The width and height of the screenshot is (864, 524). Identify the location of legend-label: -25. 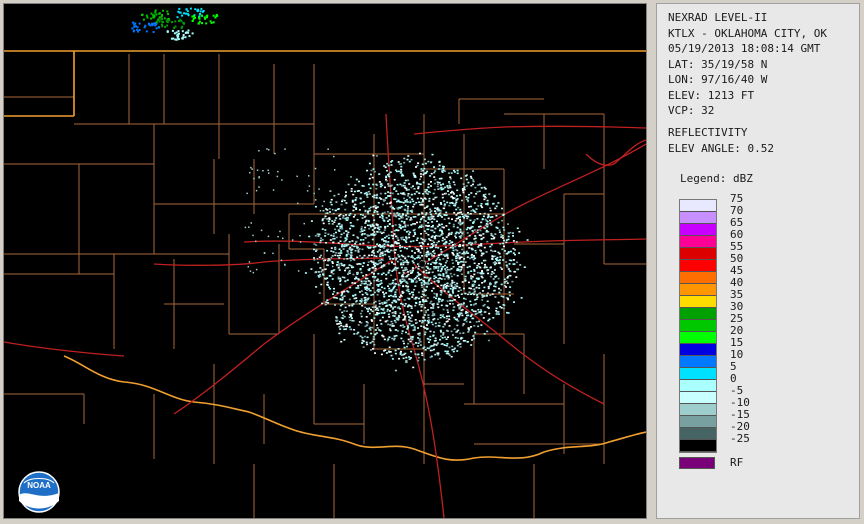
(740, 438).